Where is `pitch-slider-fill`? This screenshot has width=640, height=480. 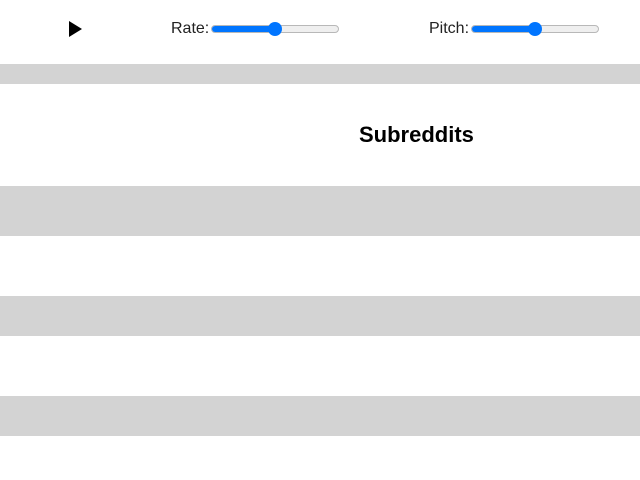
pitch-slider-fill is located at coordinates (503, 29).